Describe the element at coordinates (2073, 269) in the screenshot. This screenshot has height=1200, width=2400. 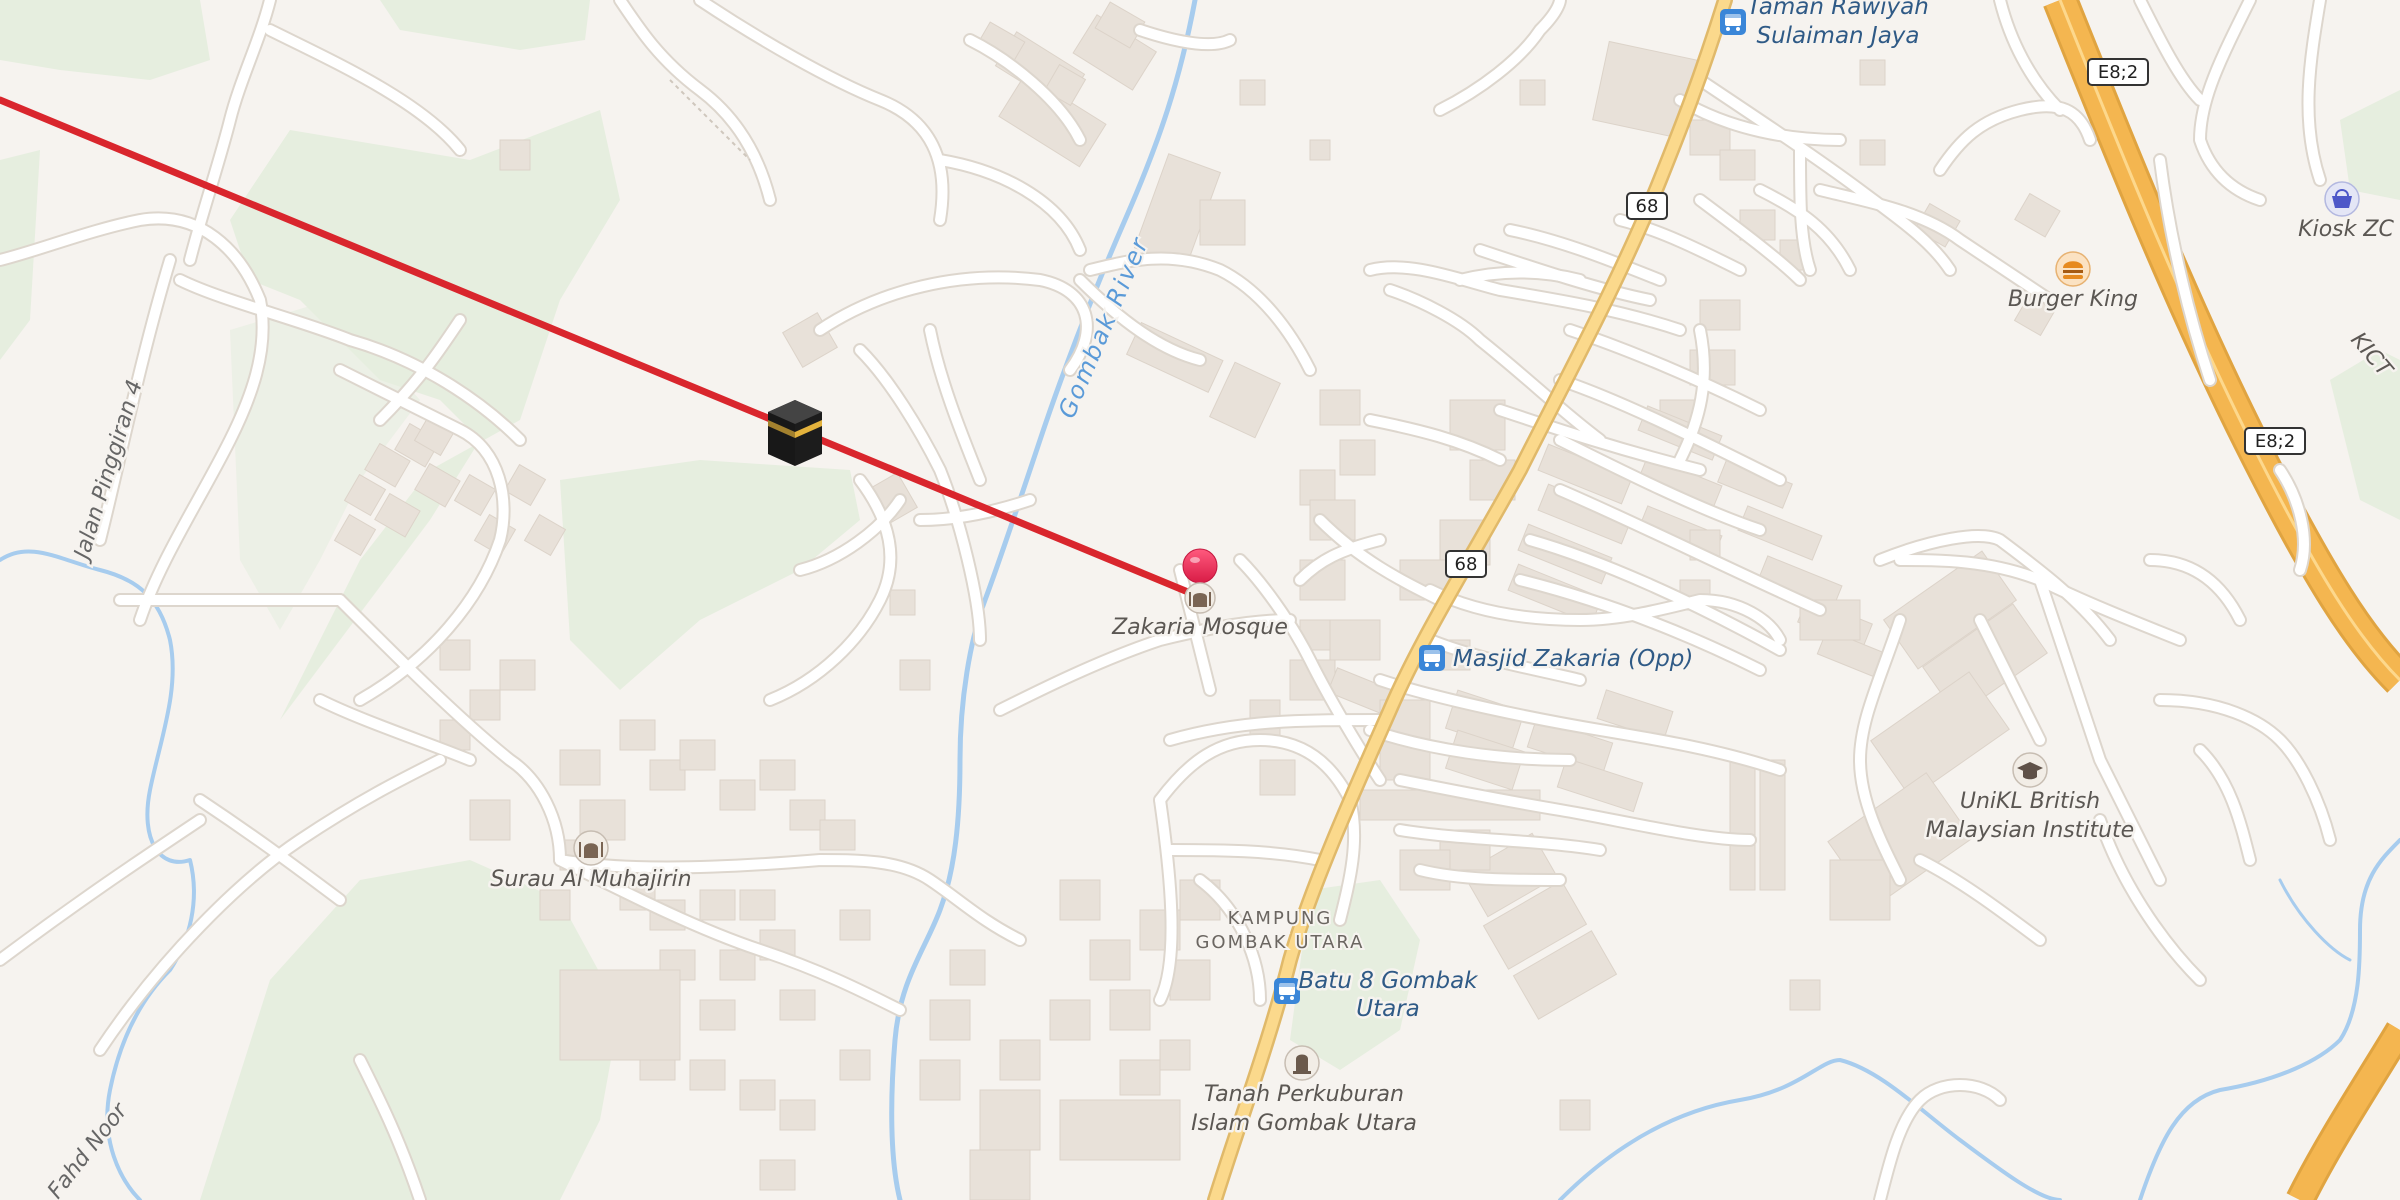
I see `burger-icon` at that location.